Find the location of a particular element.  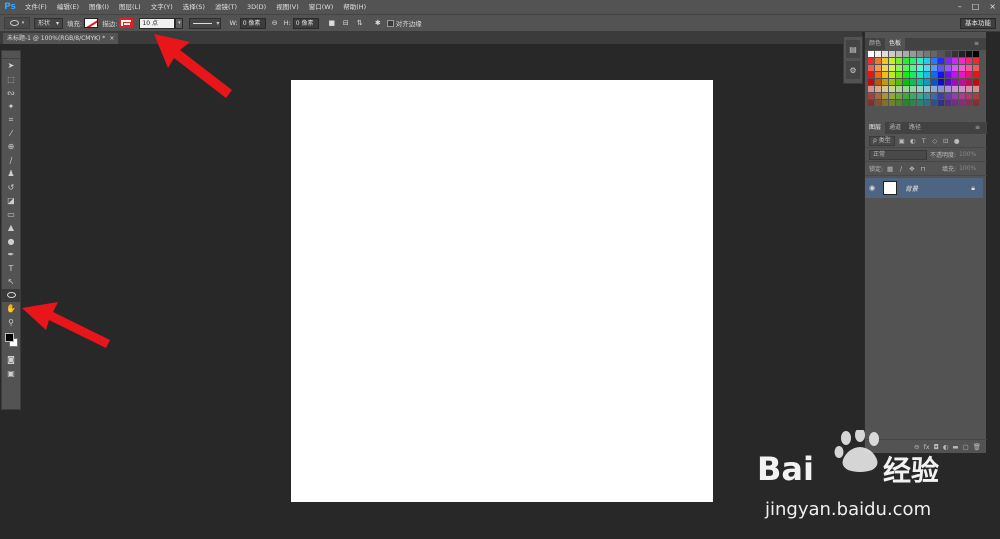

maximize-button: □ is located at coordinates (976, 7).